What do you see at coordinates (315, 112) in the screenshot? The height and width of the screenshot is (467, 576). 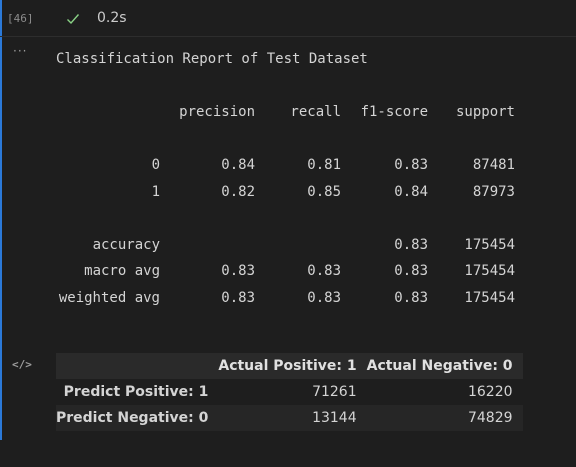 I see `report-column-header: recall` at bounding box center [315, 112].